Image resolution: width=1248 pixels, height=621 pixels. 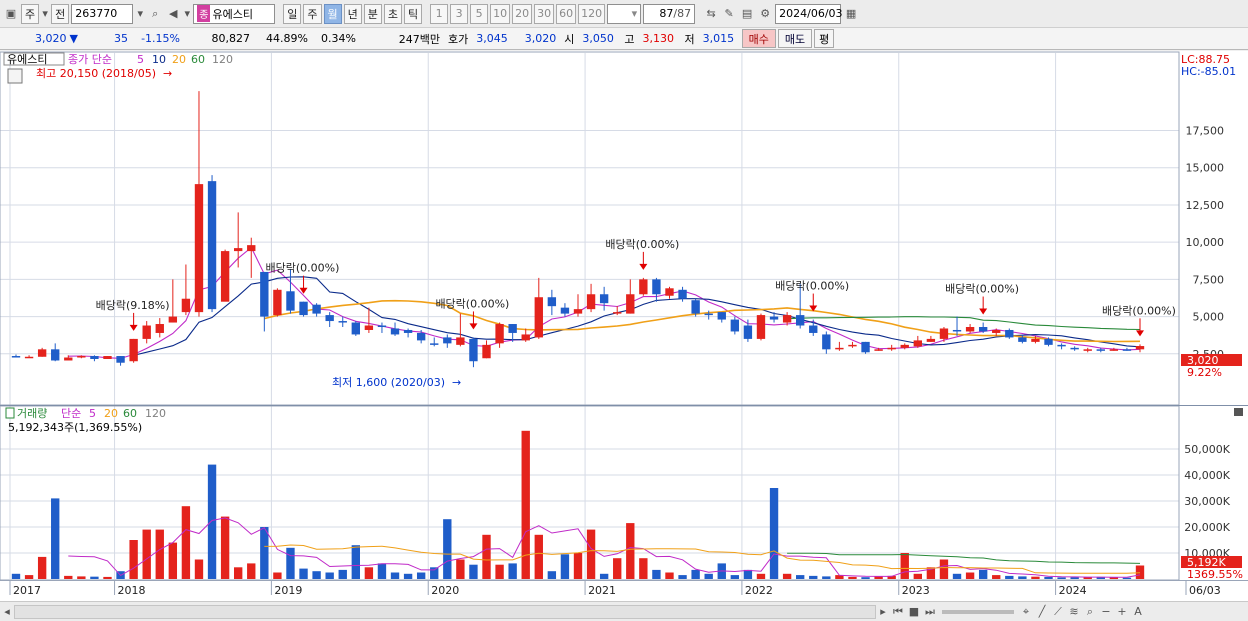 What do you see at coordinates (413, 13) in the screenshot?
I see `period-tick: 틱` at bounding box center [413, 13].